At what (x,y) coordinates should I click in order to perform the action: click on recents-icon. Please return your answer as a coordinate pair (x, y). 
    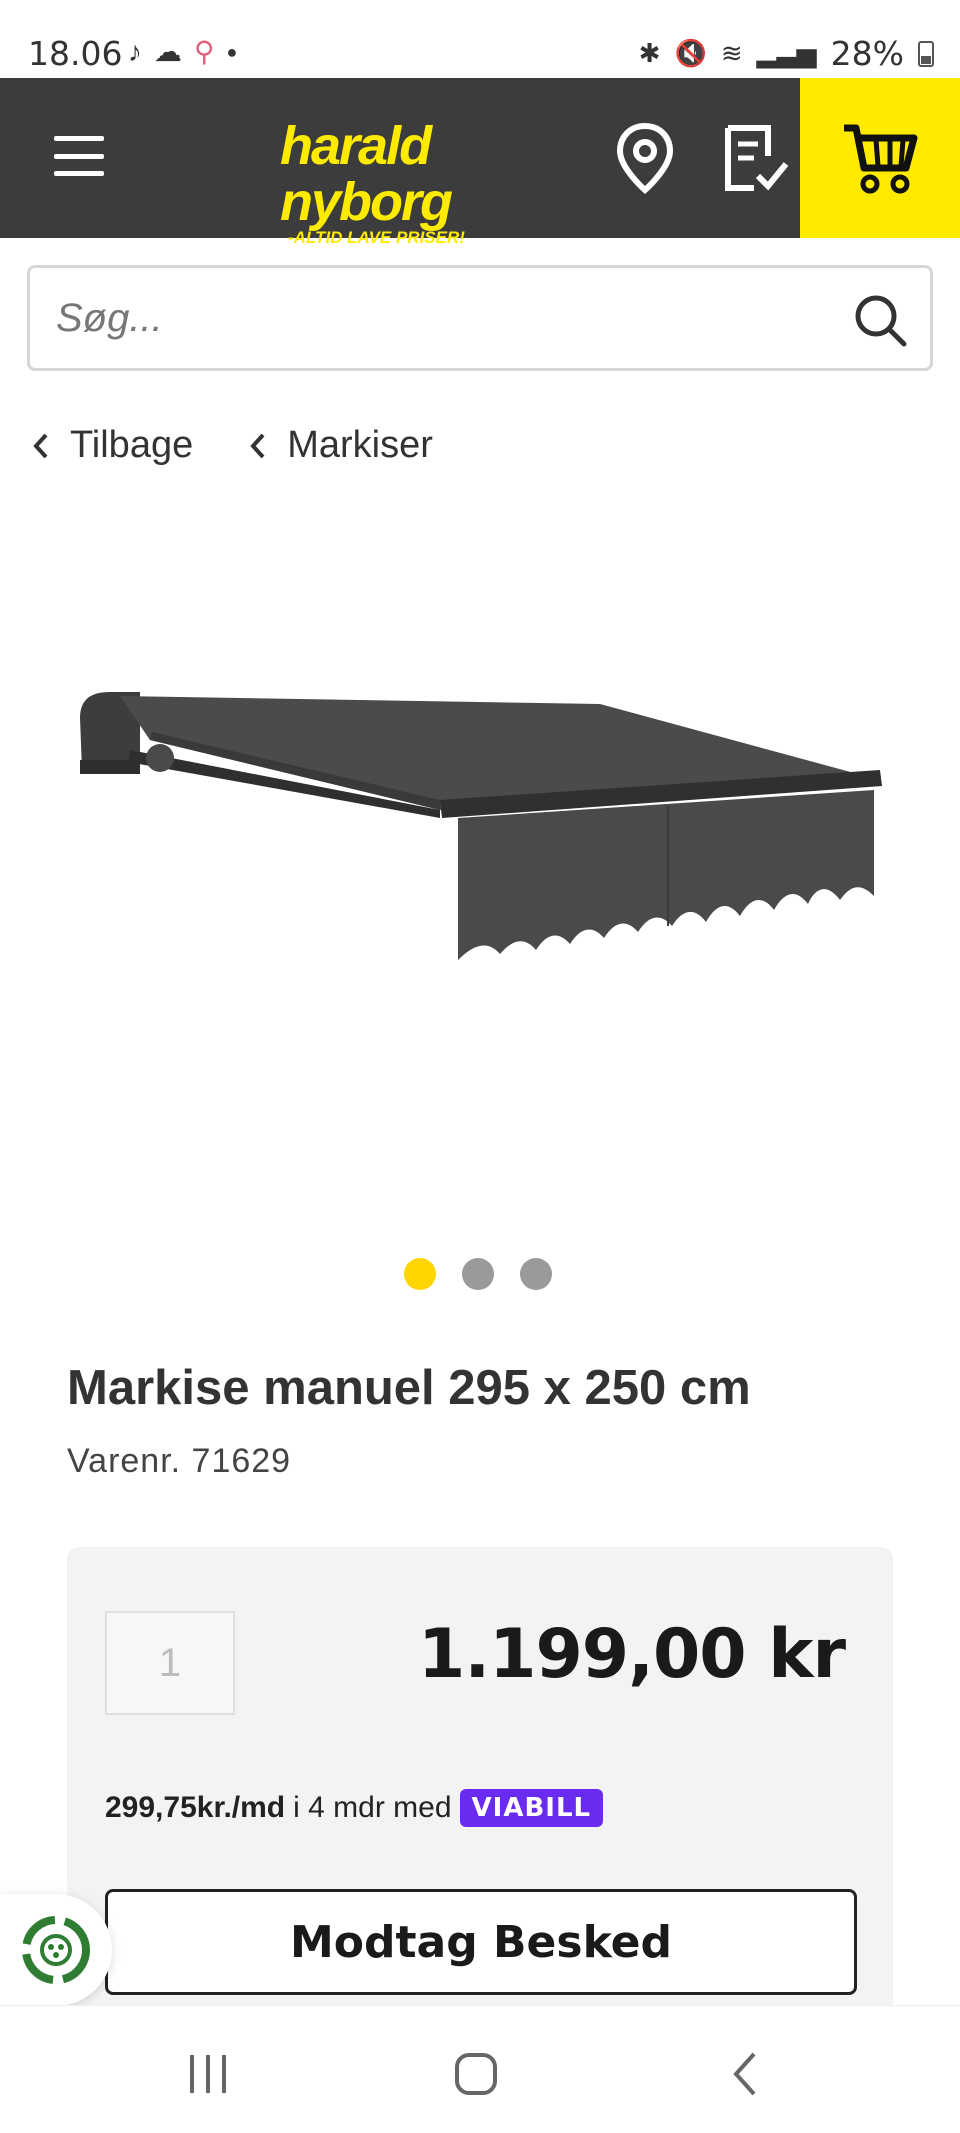
    Looking at the image, I should click on (208, 2074).